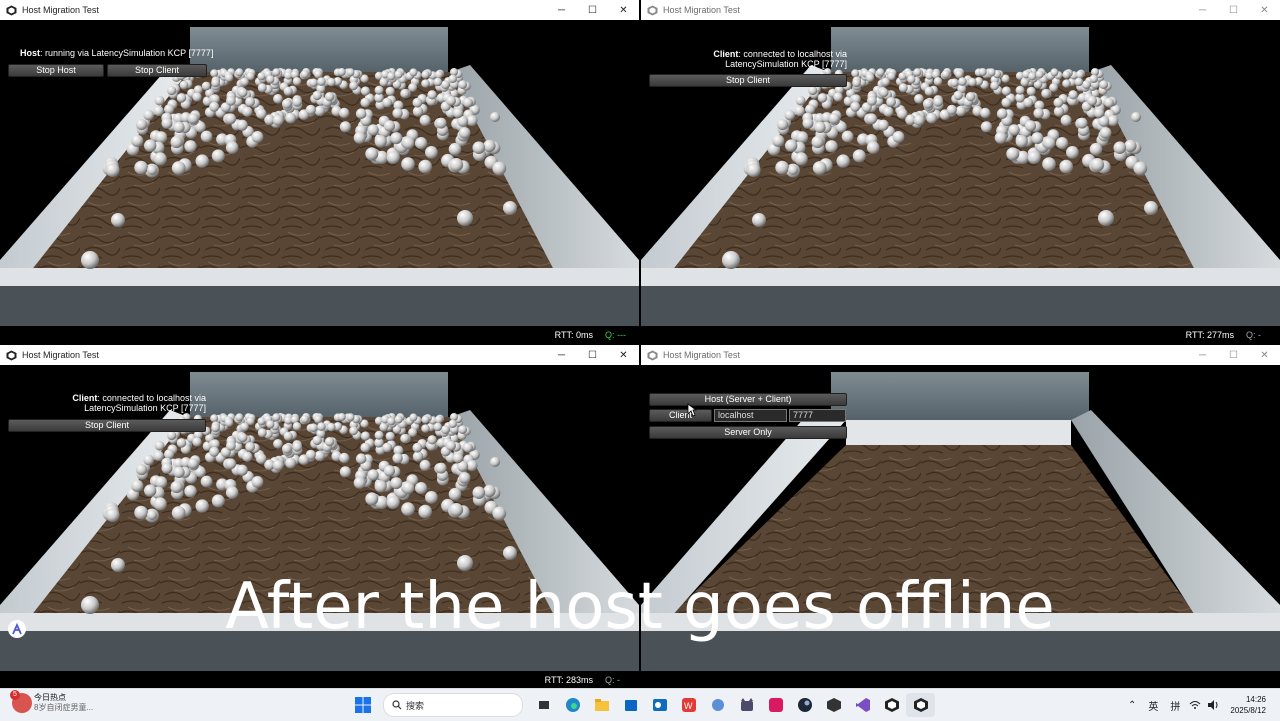 The width and height of the screenshot is (1280, 721). Describe the element at coordinates (1195, 705) in the screenshot. I see `wifi-icon` at that location.